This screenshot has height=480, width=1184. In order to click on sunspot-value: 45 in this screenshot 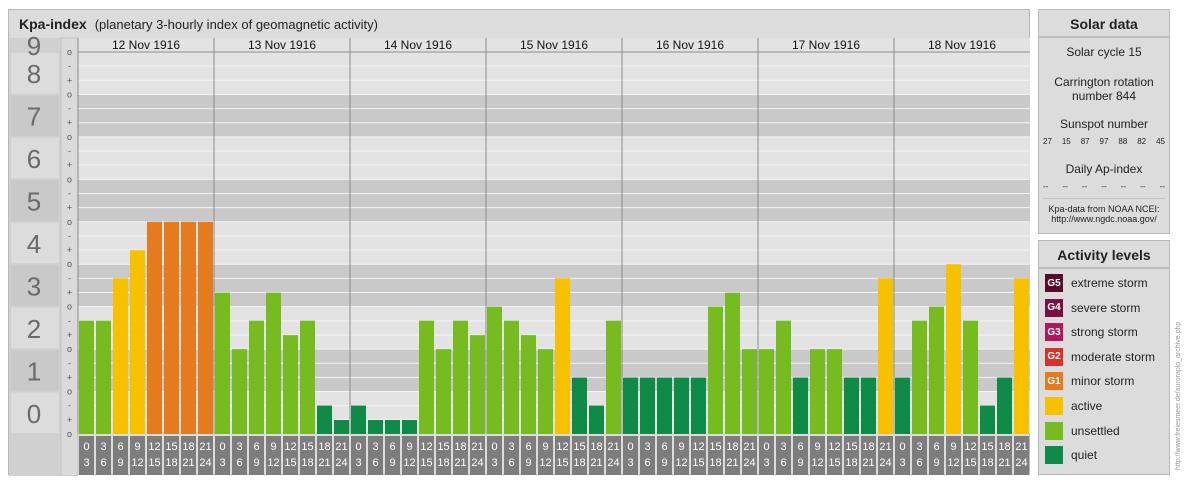, I will do `click(1160, 141)`.